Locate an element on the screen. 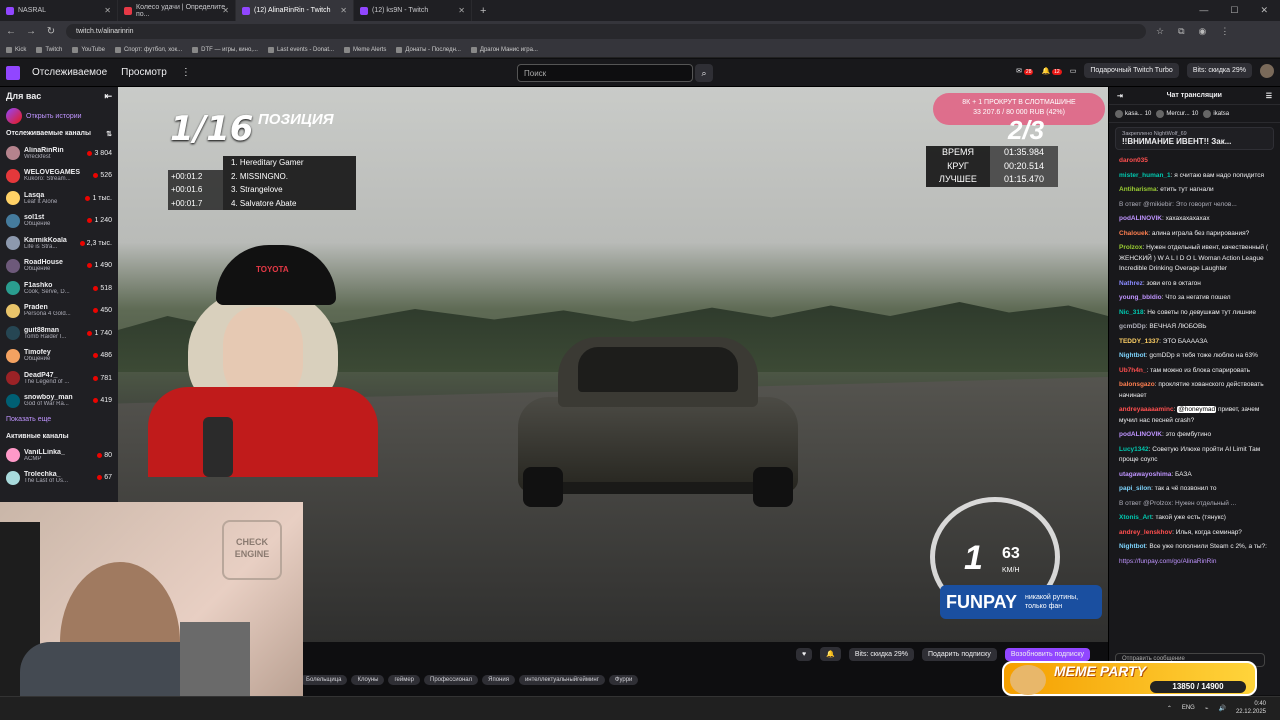 This screenshot has width=1280, height=720. stream-tag: Фурри is located at coordinates (623, 680).